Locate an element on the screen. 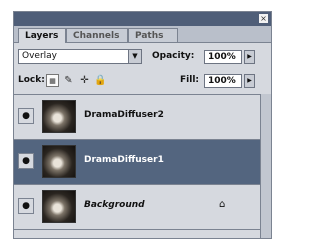 The width and height of the screenshot is (320, 243). tab-layers: Layers is located at coordinates (42, 35).